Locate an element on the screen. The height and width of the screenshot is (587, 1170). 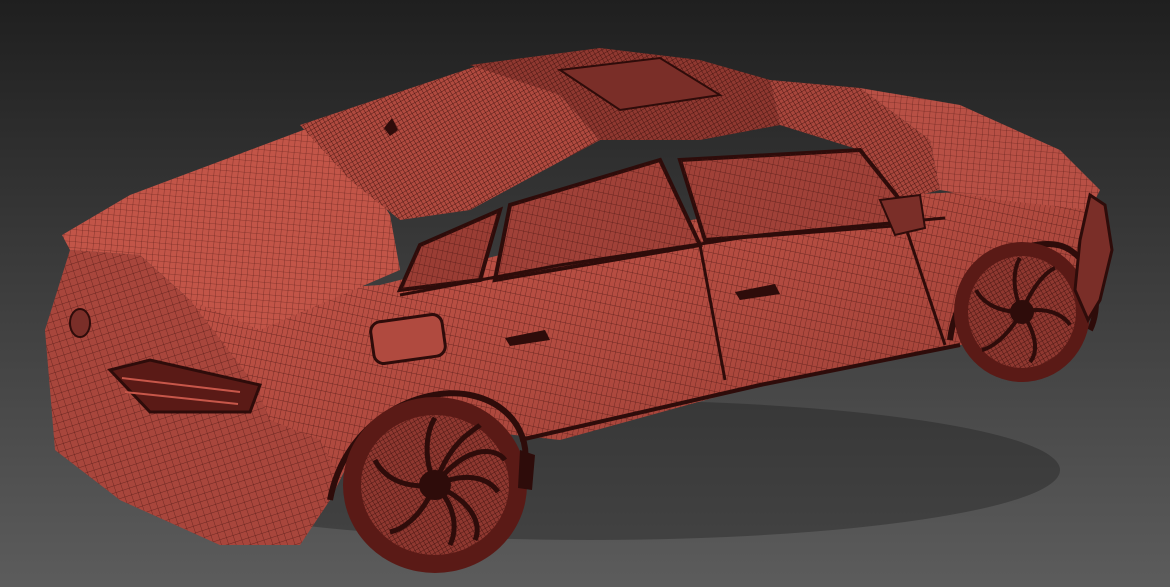
rear-mudflap is located at coordinates (526, 470).